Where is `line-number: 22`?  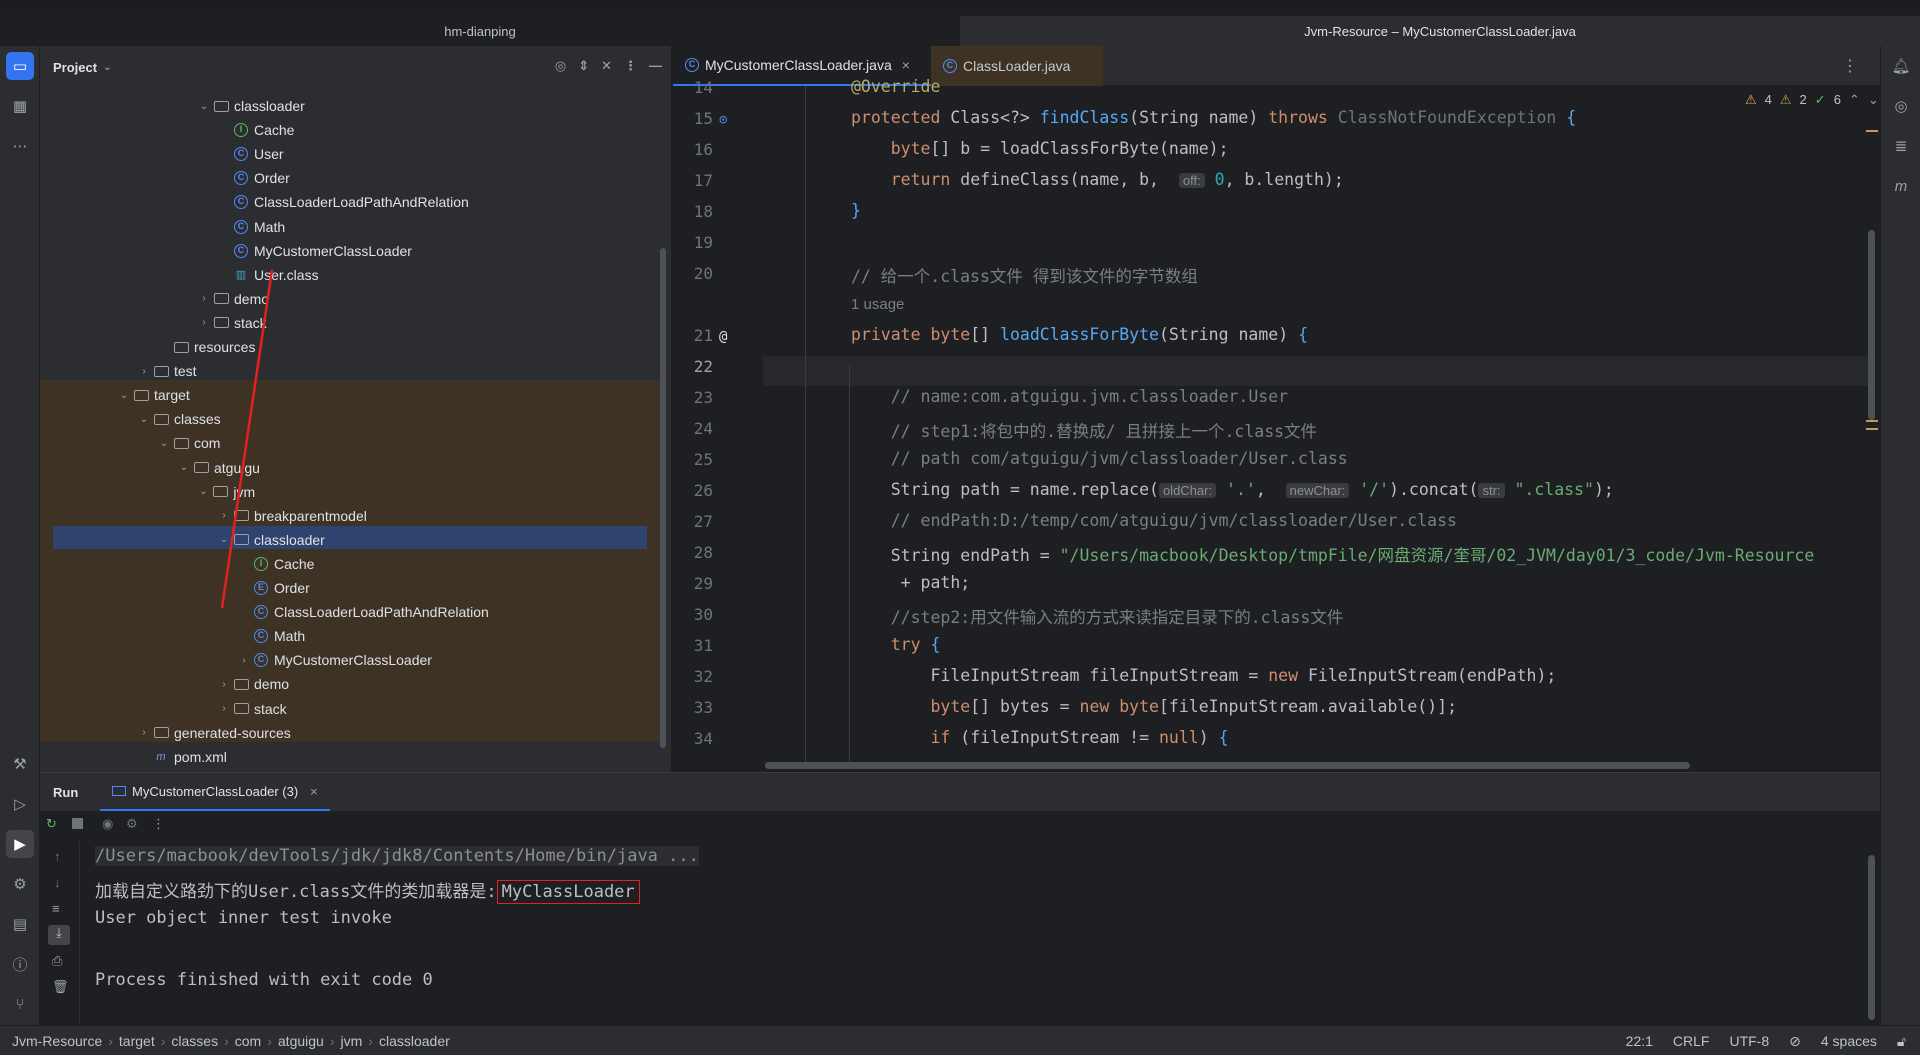 line-number: 22 is located at coordinates (703, 366).